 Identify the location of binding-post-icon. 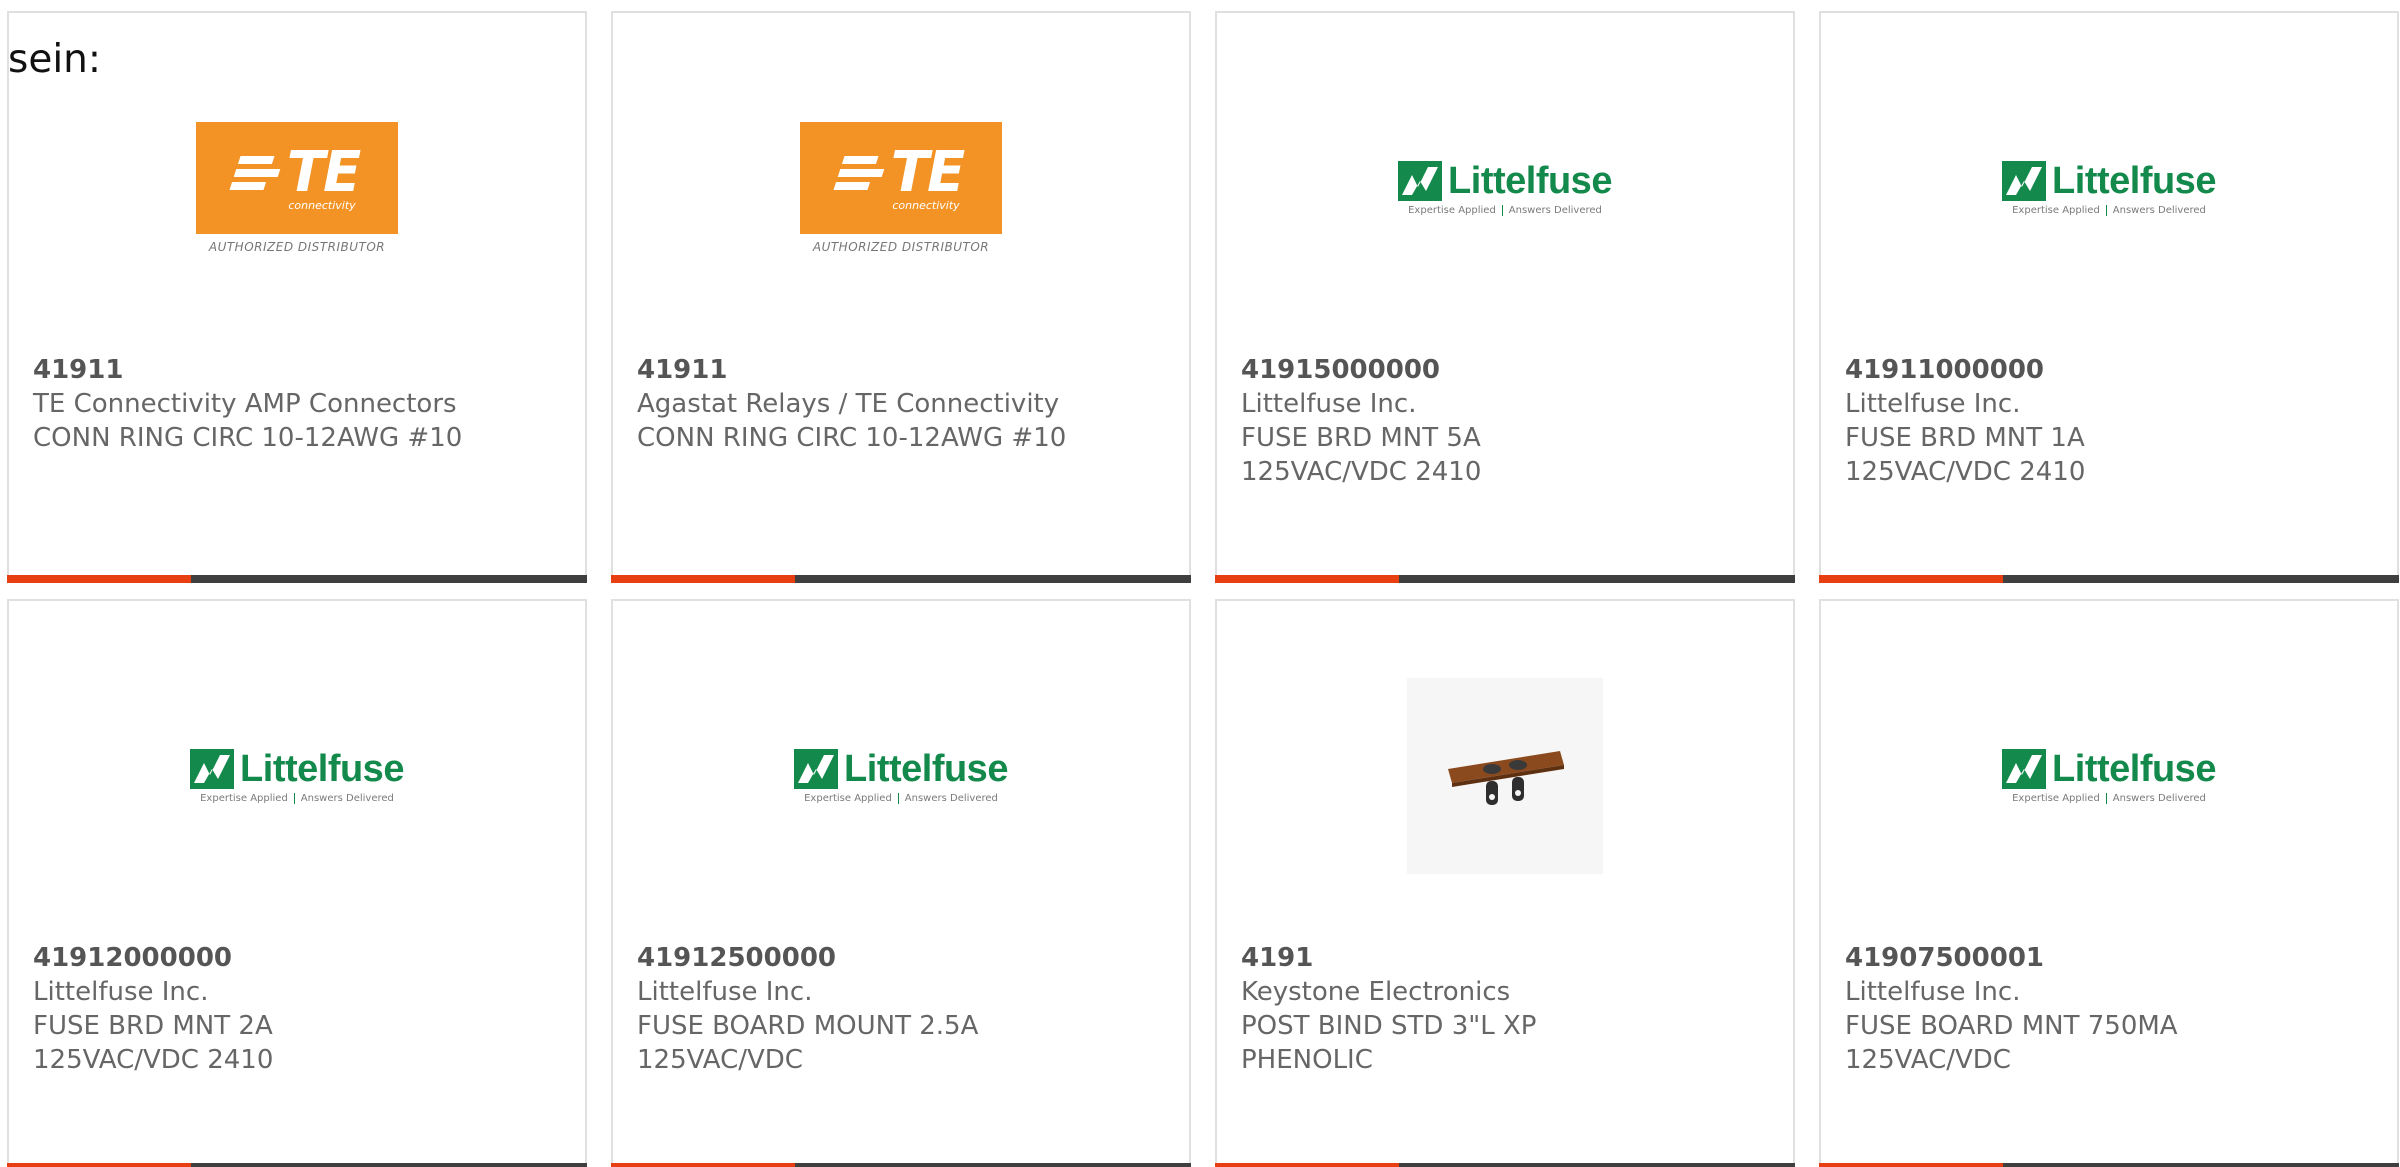
(1506, 778).